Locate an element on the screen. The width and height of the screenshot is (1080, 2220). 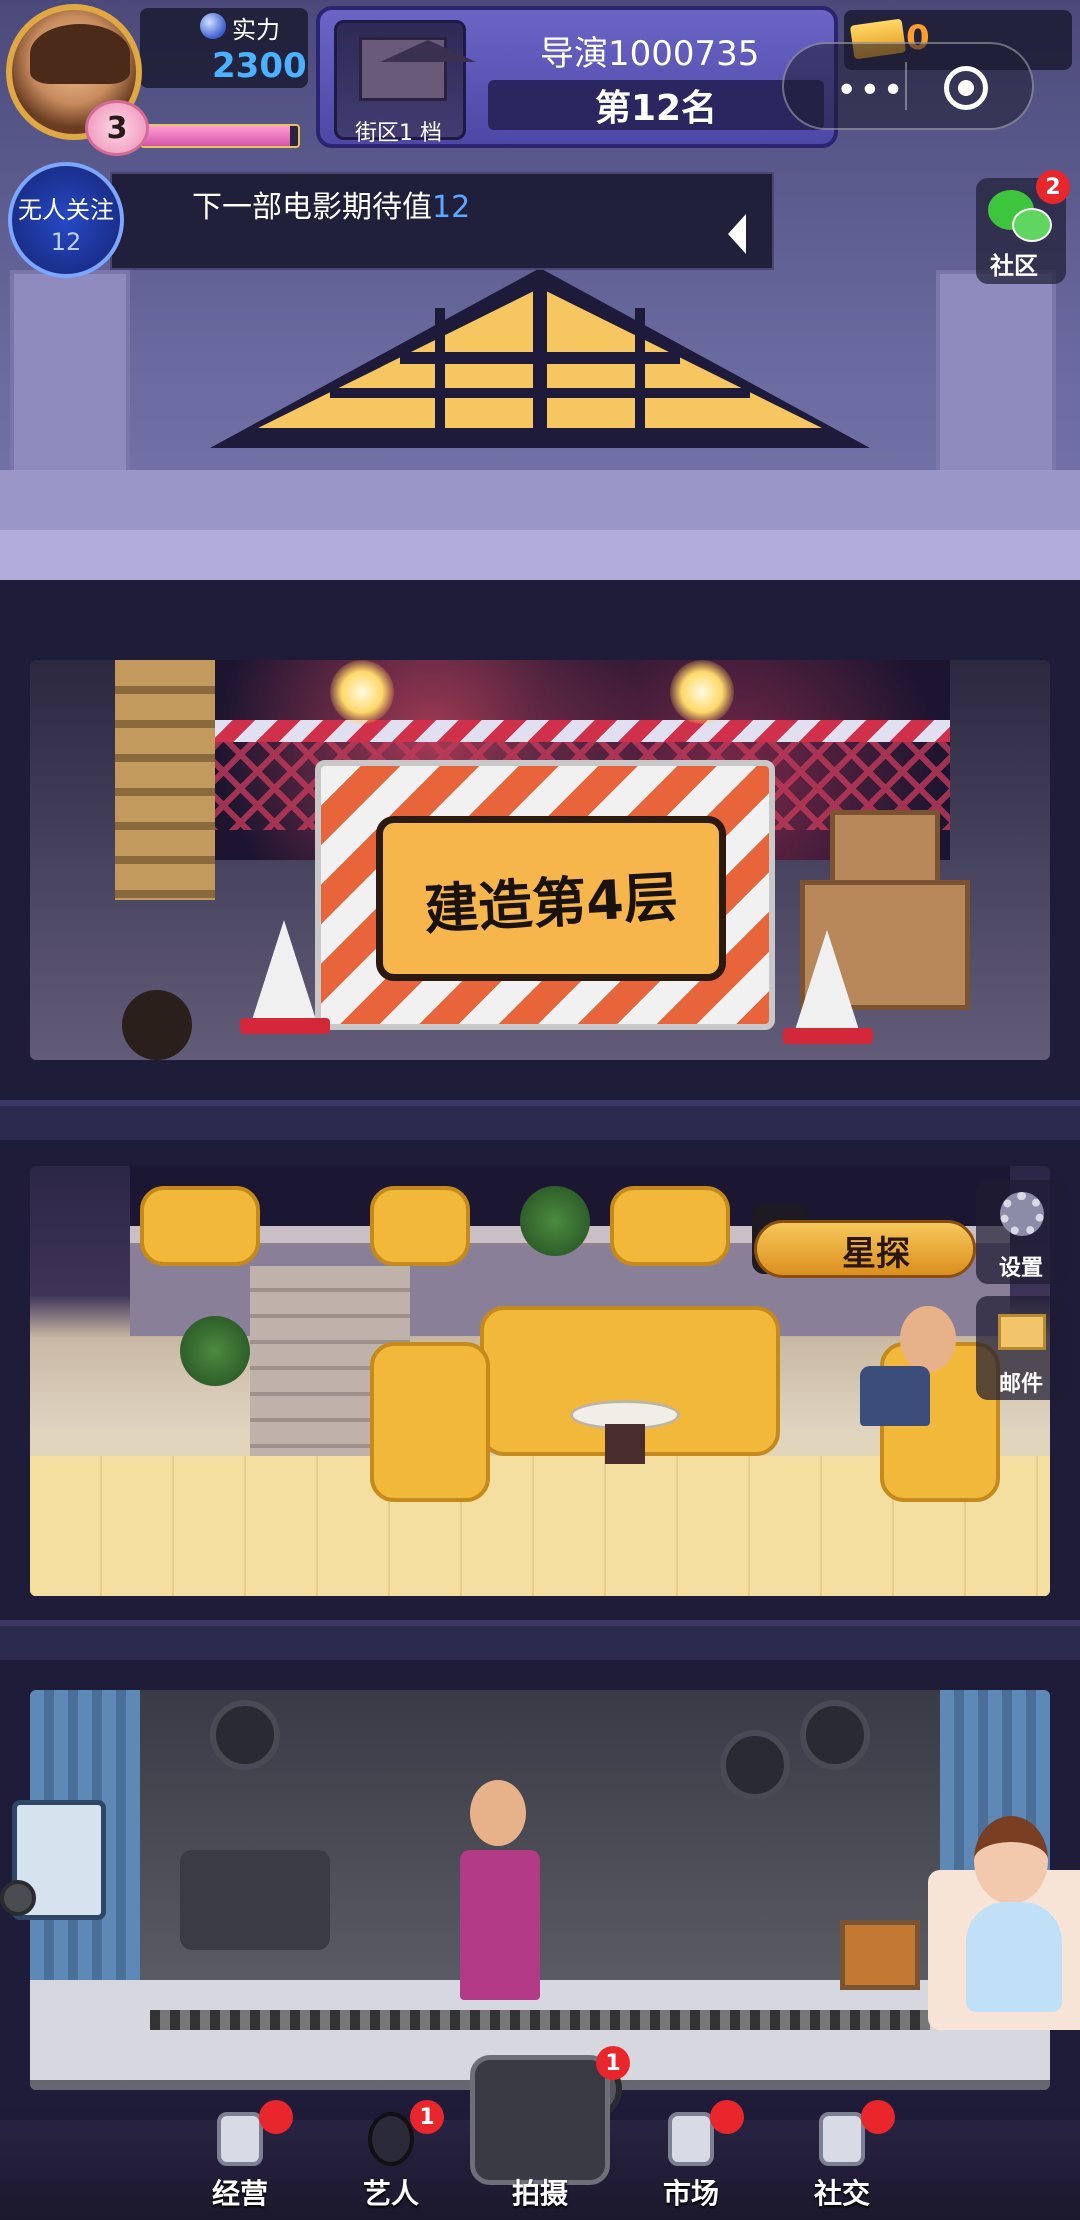
build-floor-sign: 建造第4层 is located at coordinates (545, 895).